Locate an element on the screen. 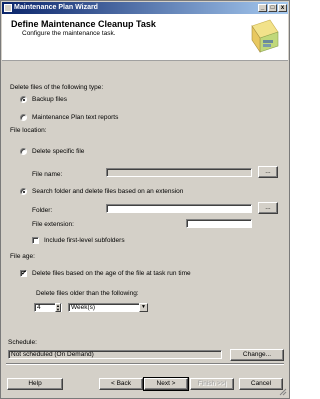  page-subtitle: Configure the maintenance task. is located at coordinates (69, 33).